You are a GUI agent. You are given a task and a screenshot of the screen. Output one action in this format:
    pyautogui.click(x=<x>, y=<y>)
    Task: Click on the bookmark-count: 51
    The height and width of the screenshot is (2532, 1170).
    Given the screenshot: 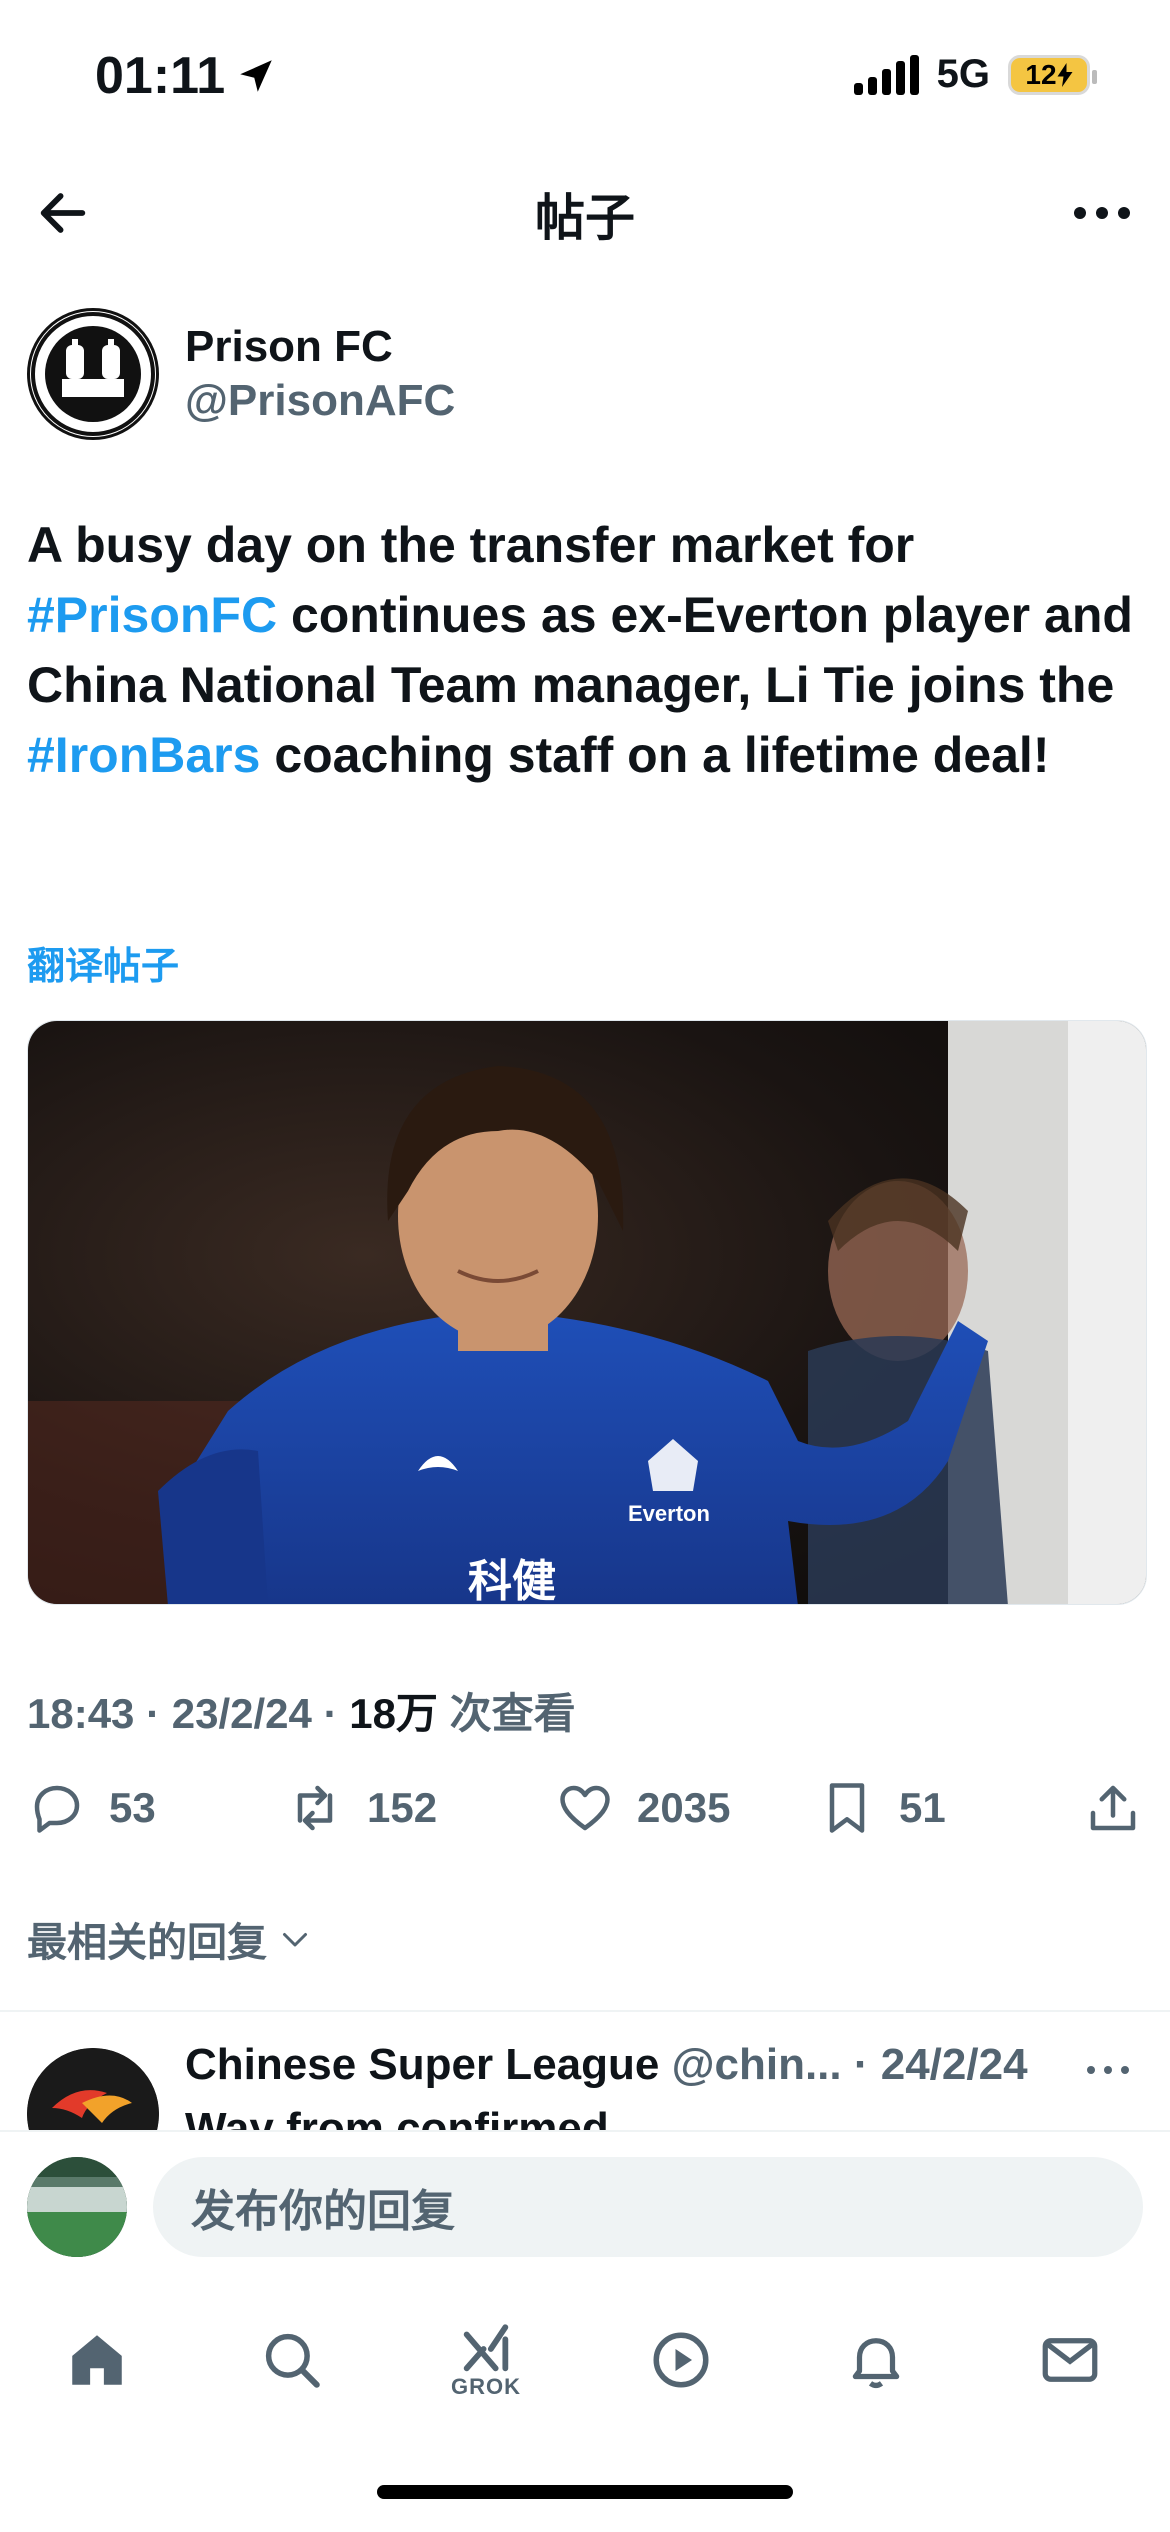 What is the action you would take?
    pyautogui.click(x=922, y=1807)
    